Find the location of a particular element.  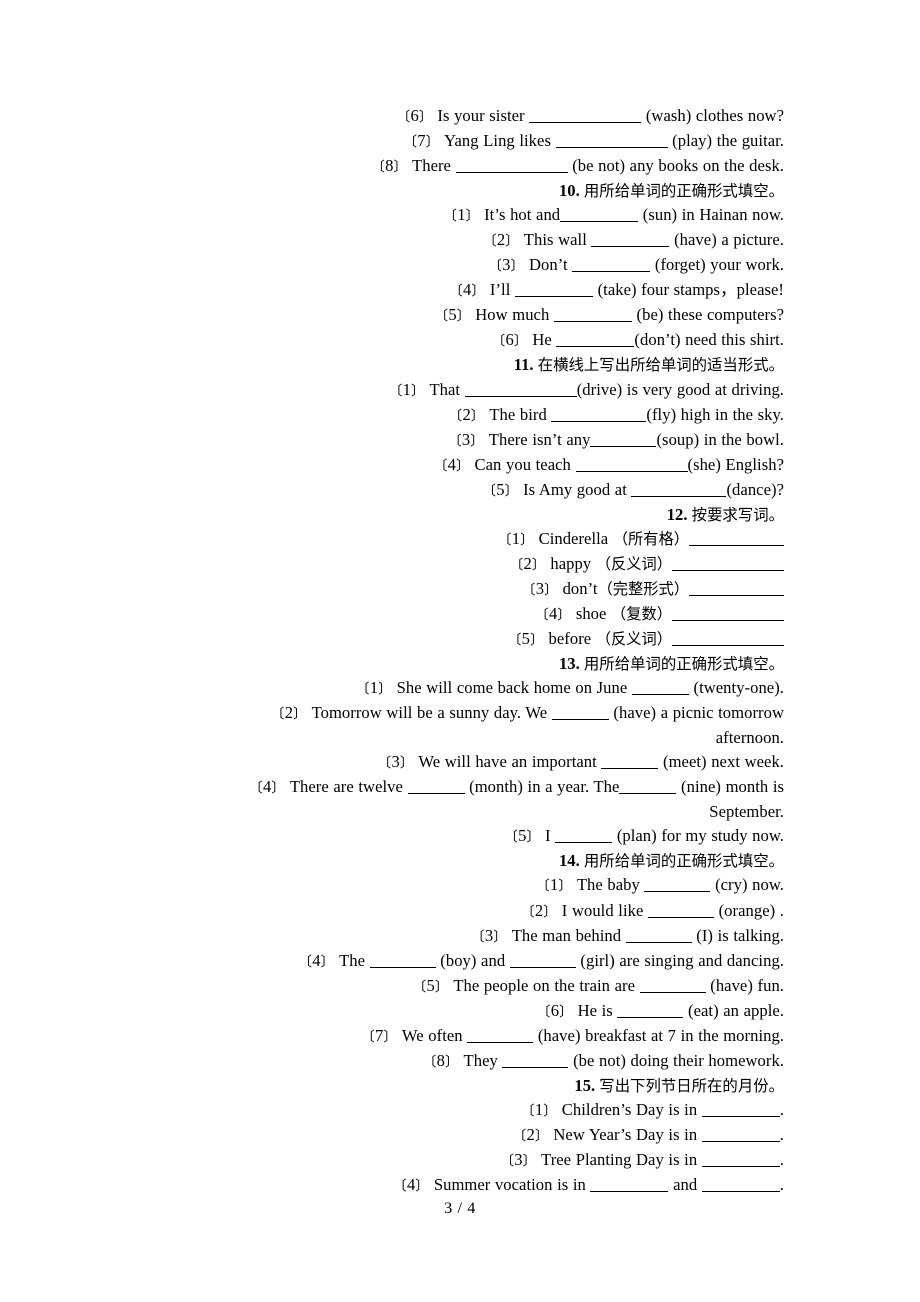

item-text-pre: Tomorrow will be a sunny day. We is located at coordinates (429, 713).